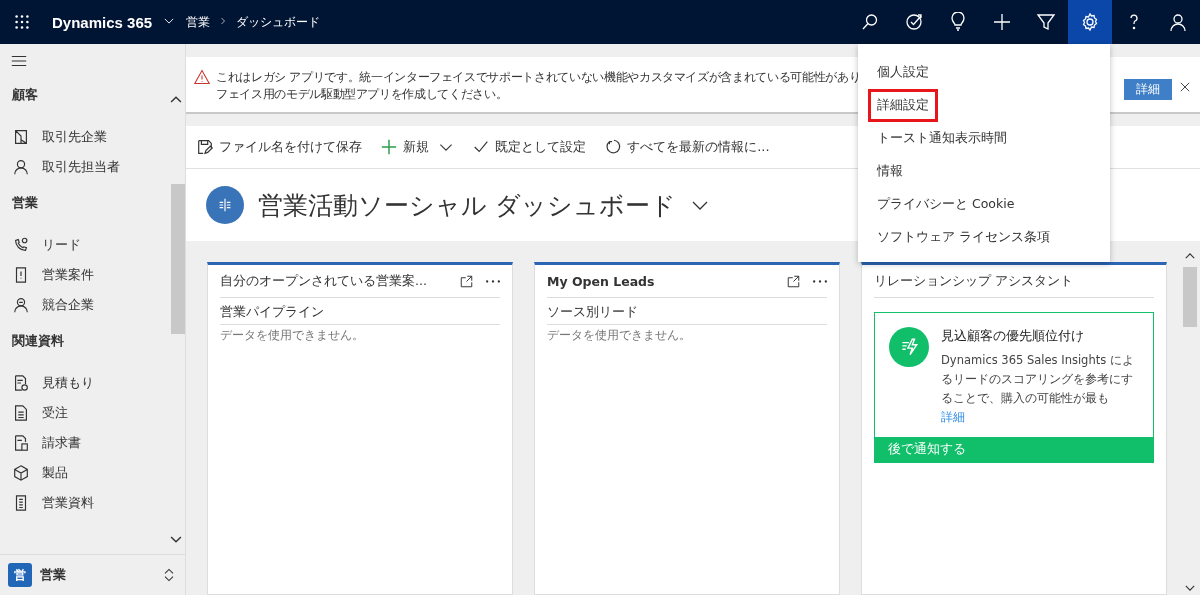 Image resolution: width=1200 pixels, height=595 pixels. Describe the element at coordinates (362, 94) in the screenshot. I see `notice-text: フェイス用のモデル駆動型アプリを作成してください。` at that location.